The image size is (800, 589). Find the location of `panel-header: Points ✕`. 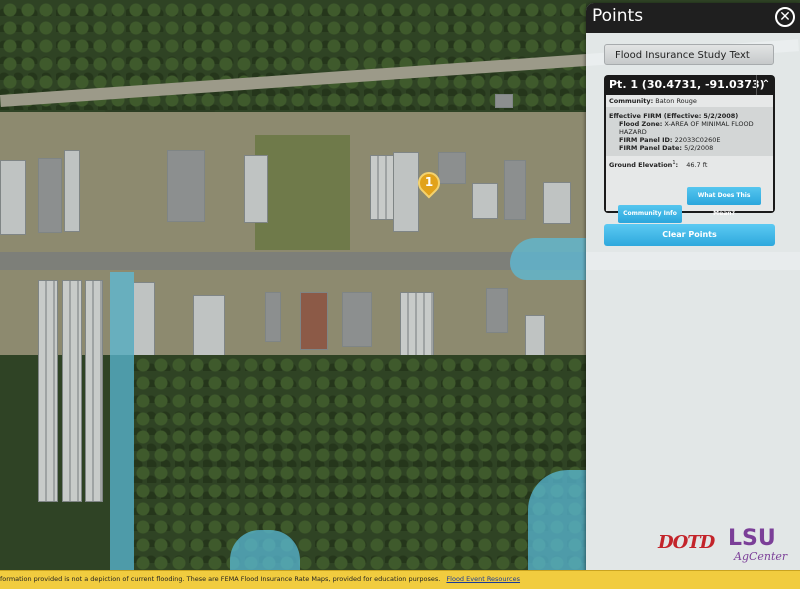

panel-header: Points ✕ is located at coordinates (693, 18).